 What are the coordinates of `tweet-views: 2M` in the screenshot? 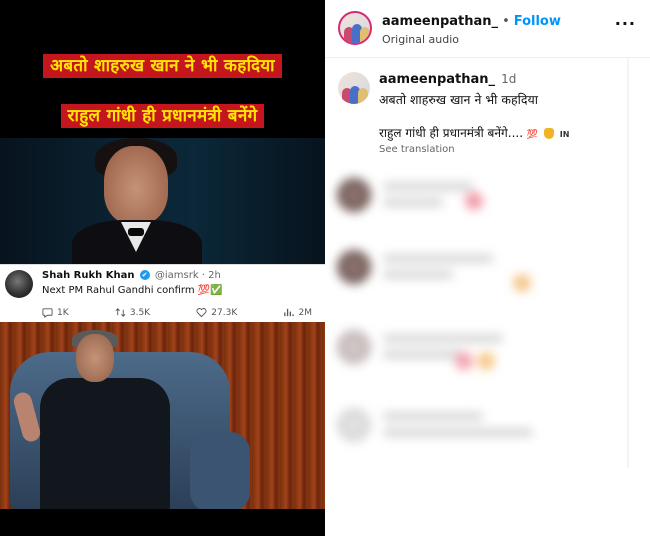 It's located at (297, 312).